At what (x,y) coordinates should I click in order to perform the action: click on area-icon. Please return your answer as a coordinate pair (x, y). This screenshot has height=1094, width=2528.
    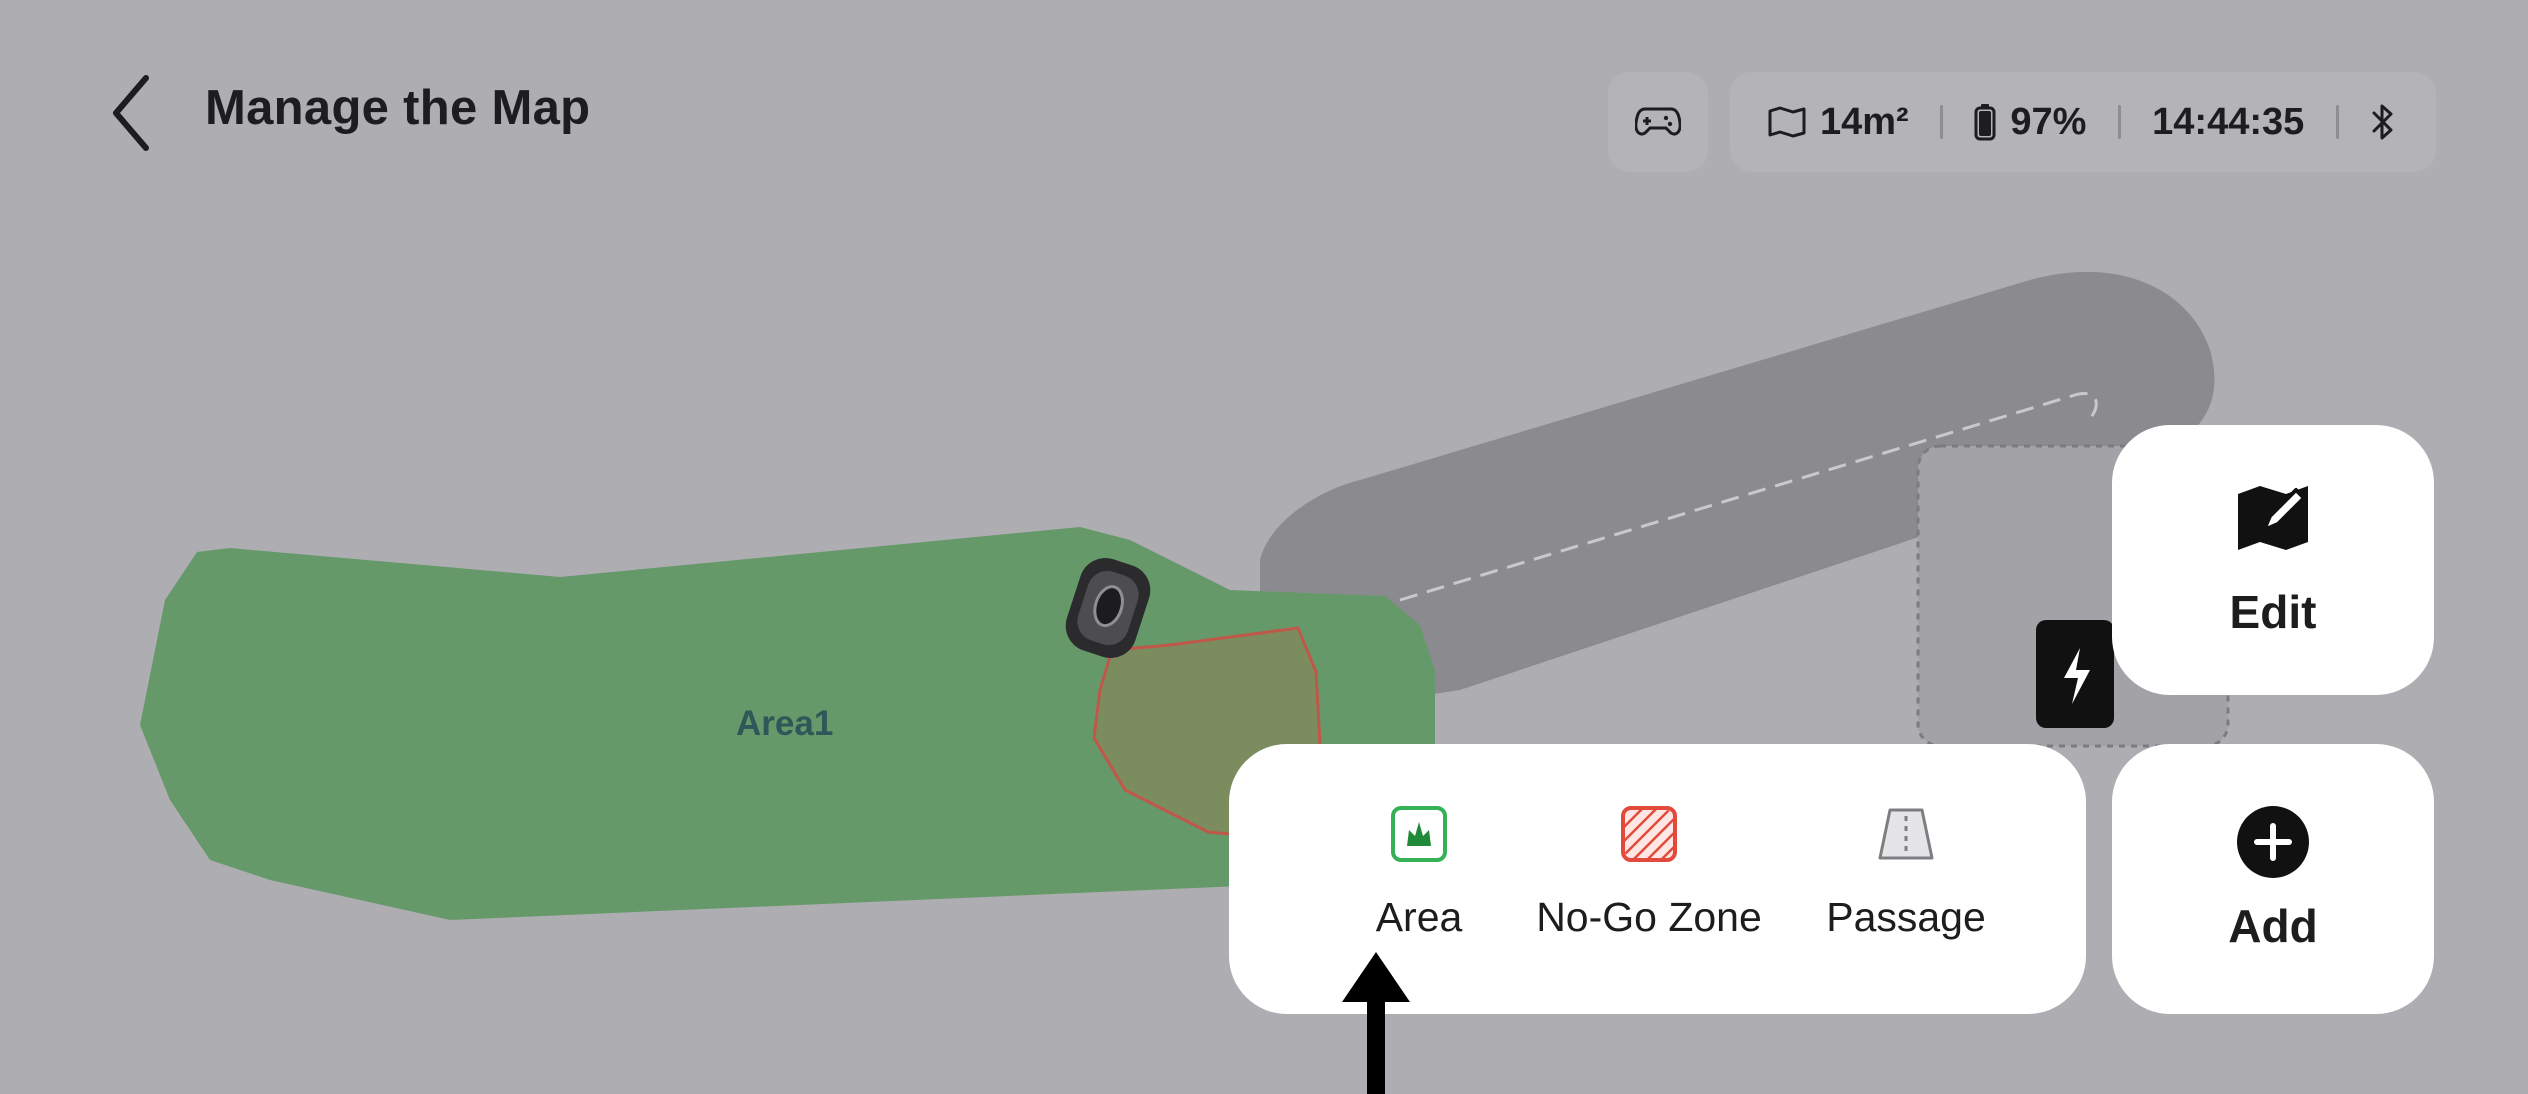
    Looking at the image, I should click on (1419, 834).